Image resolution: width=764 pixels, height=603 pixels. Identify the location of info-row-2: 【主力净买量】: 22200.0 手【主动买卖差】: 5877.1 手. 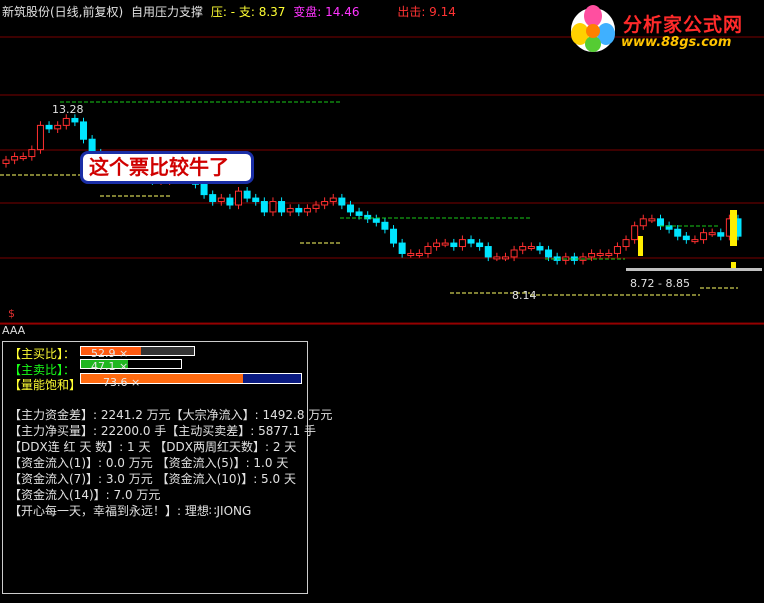
(162, 431).